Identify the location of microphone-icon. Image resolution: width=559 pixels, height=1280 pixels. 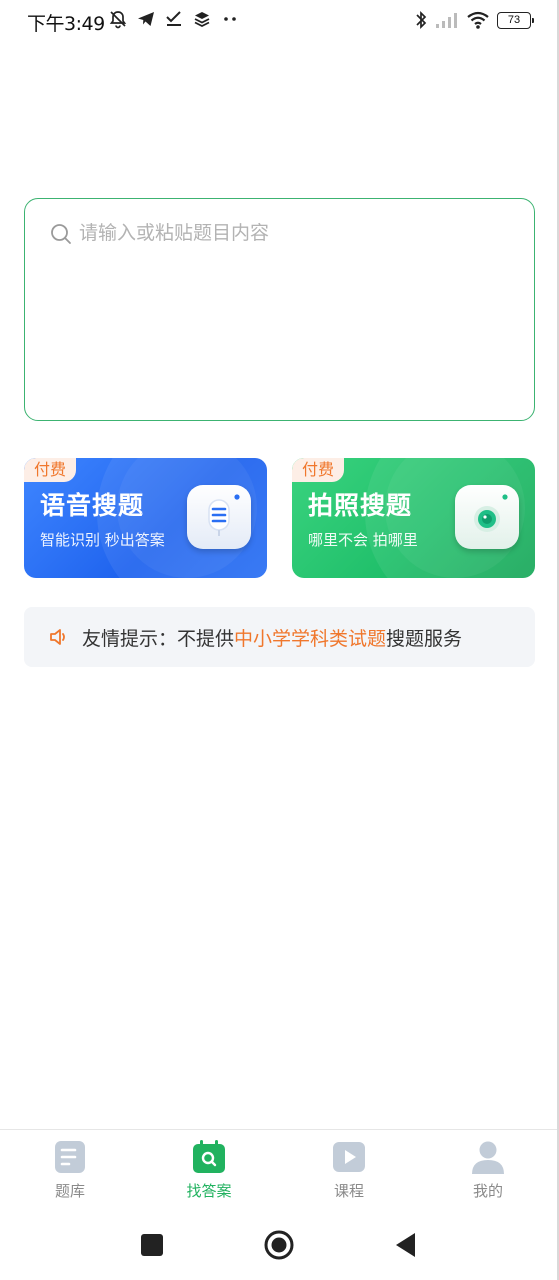
(219, 517).